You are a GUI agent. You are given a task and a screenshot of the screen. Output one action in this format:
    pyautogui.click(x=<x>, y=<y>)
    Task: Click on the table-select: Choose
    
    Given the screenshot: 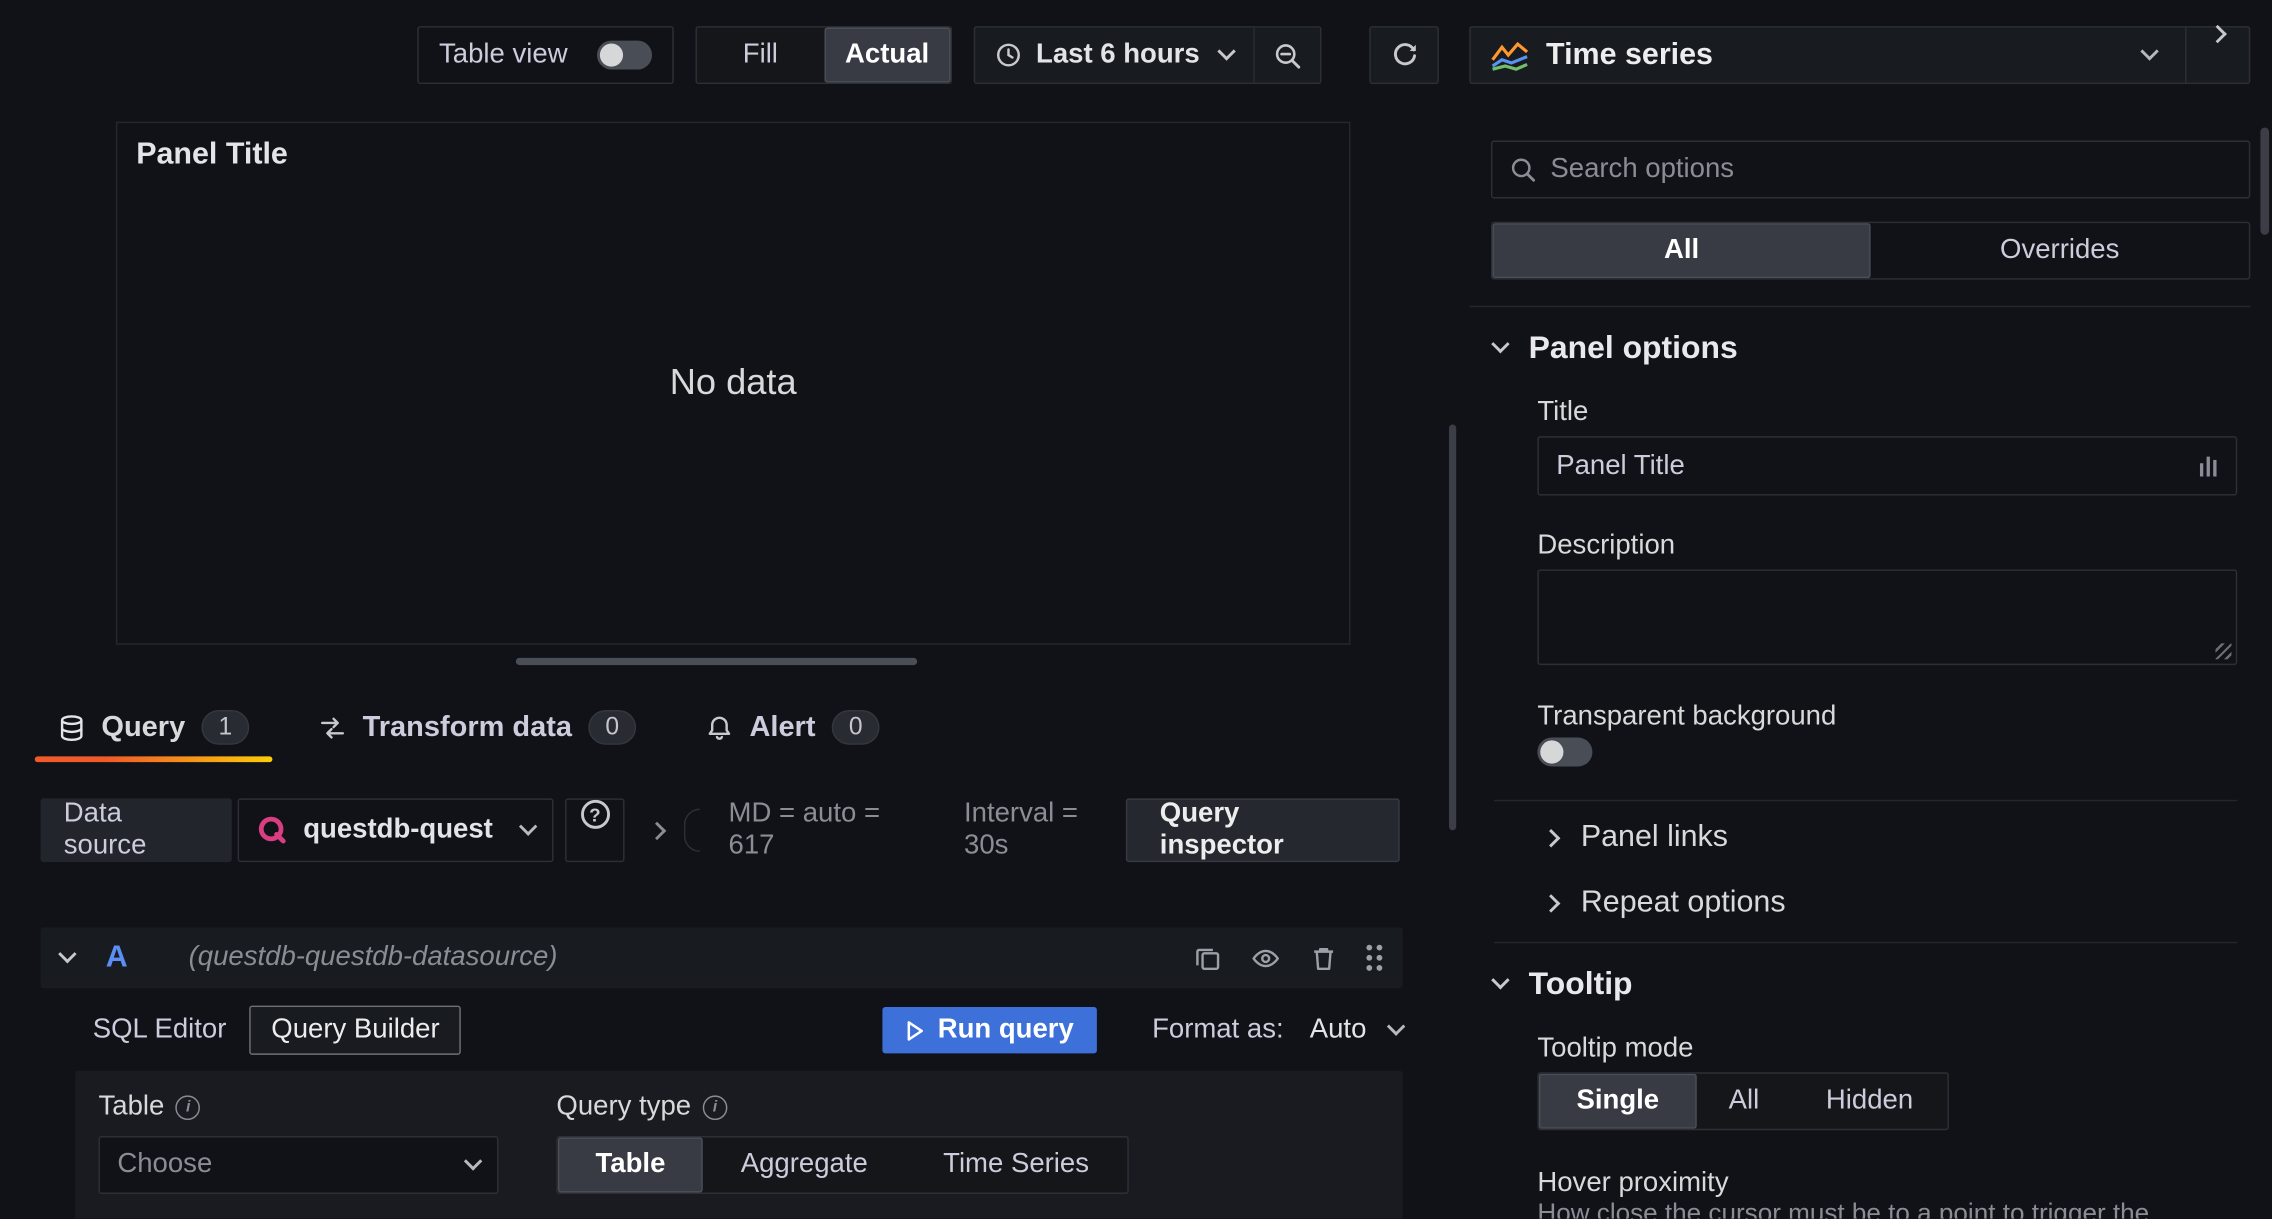 What is the action you would take?
    pyautogui.click(x=298, y=1165)
    